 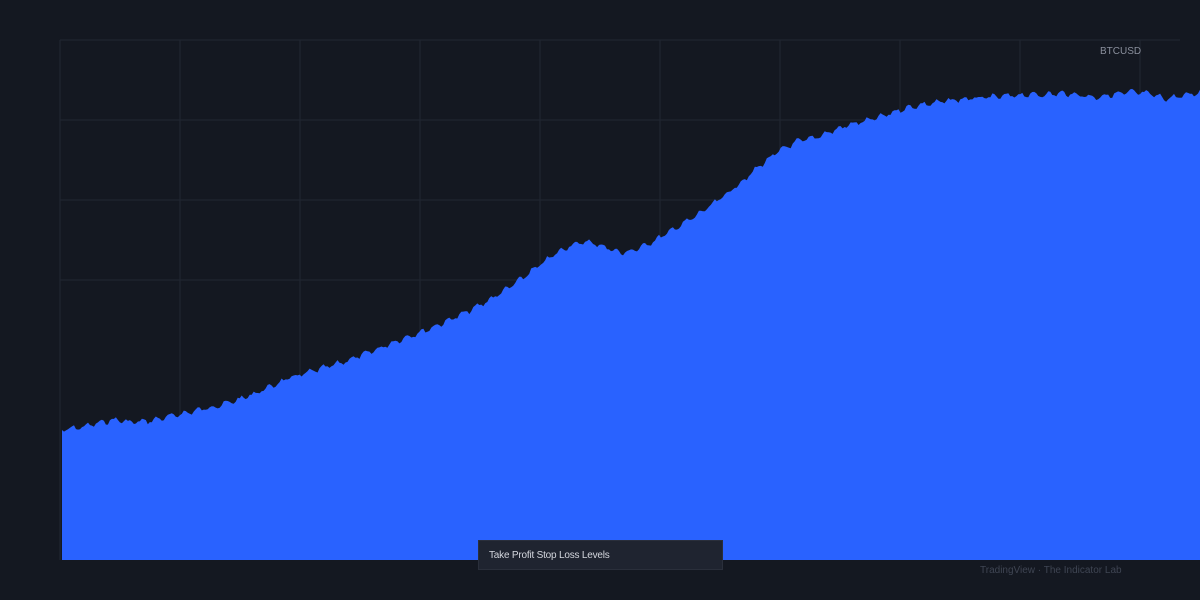 What do you see at coordinates (549, 555) in the screenshot?
I see `indicator-caption-text: Take Profit Stop Loss Levels` at bounding box center [549, 555].